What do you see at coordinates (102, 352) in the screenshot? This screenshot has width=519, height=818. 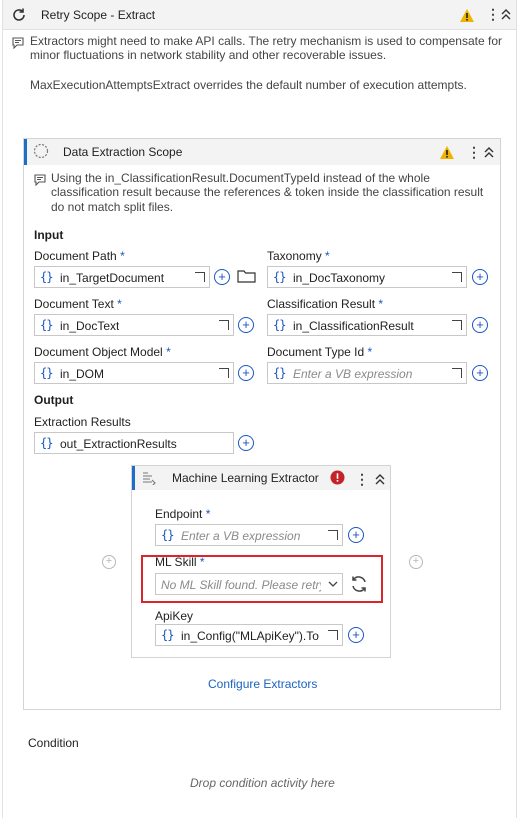 I see `document-object-model-label: Document Object Model *` at bounding box center [102, 352].